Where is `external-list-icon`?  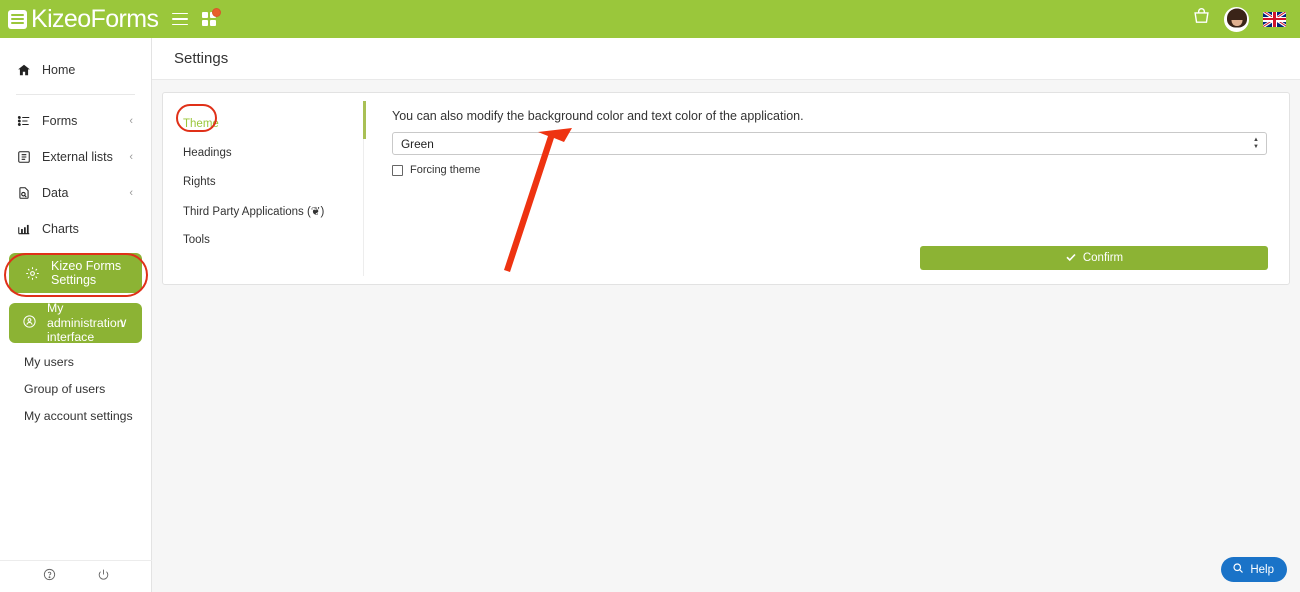 external-list-icon is located at coordinates (23, 157).